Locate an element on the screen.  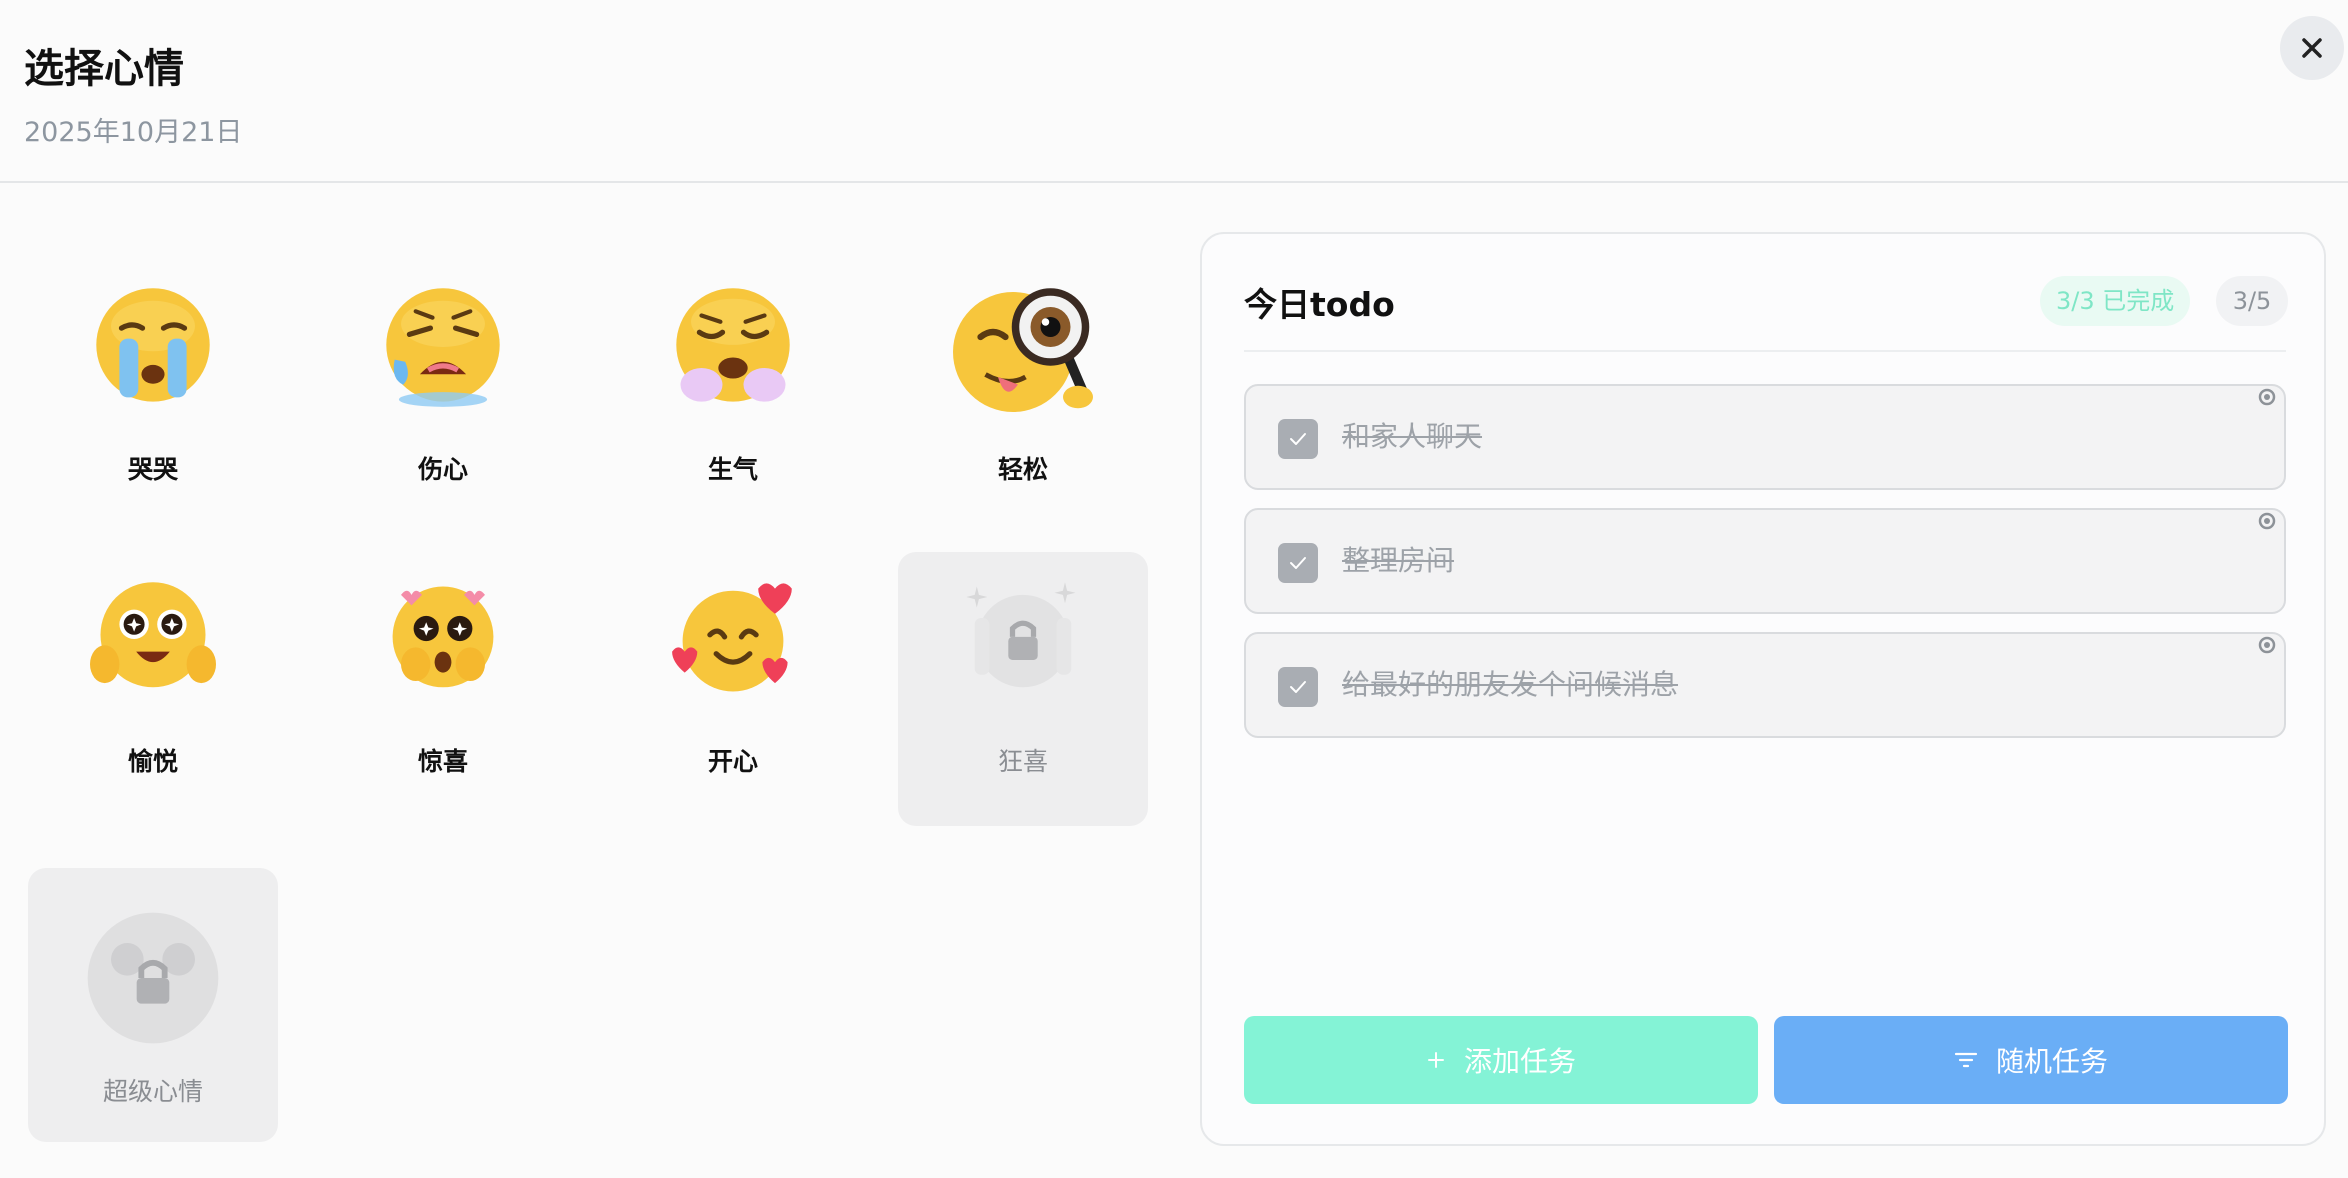
mood-label: 惊喜 is located at coordinates (442, 761).